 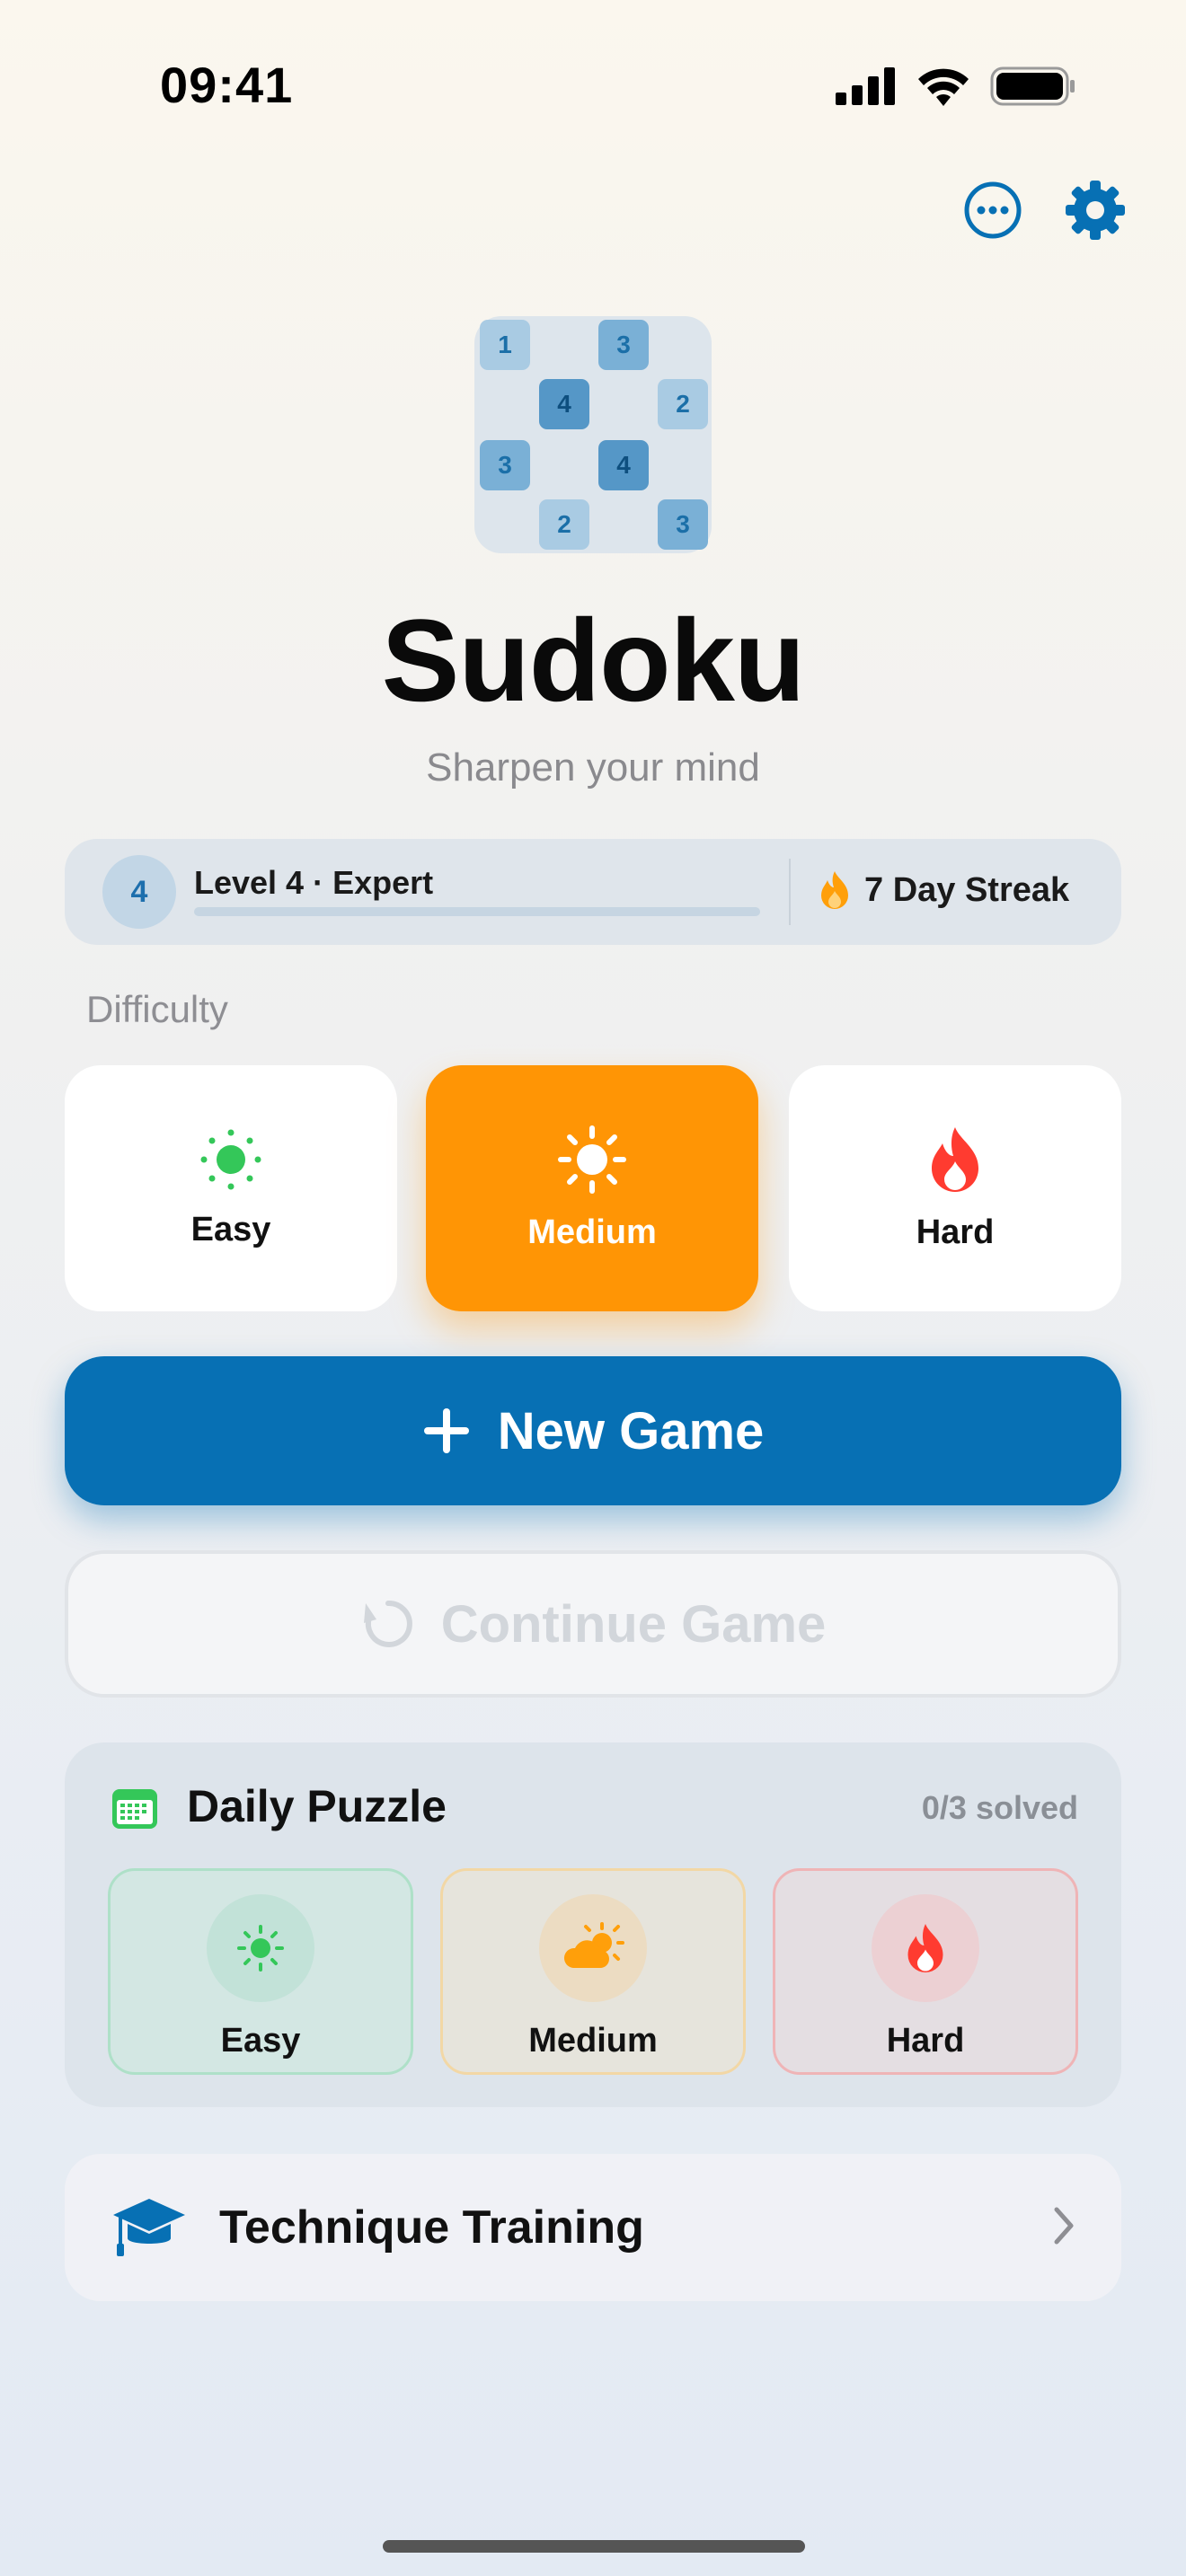 I want to click on wifi-icon, so click(x=943, y=87).